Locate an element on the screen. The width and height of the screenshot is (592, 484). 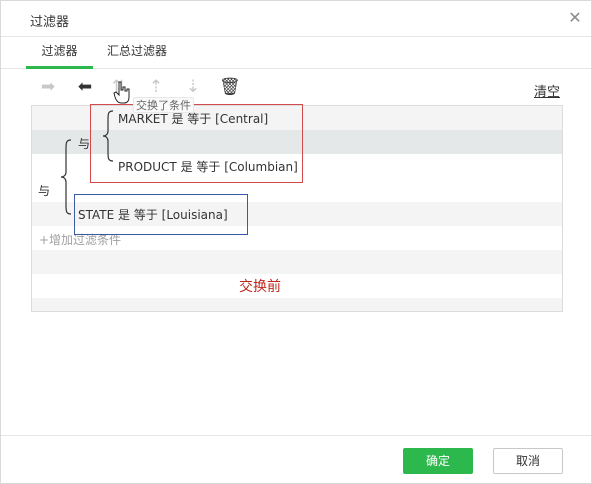
highlight-inner-group is located at coordinates (196, 143).